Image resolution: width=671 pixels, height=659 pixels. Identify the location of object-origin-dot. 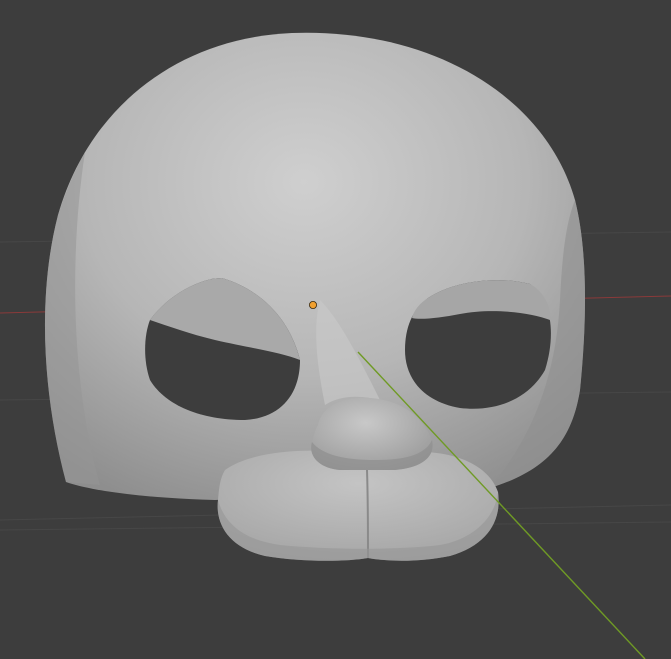
(312, 304).